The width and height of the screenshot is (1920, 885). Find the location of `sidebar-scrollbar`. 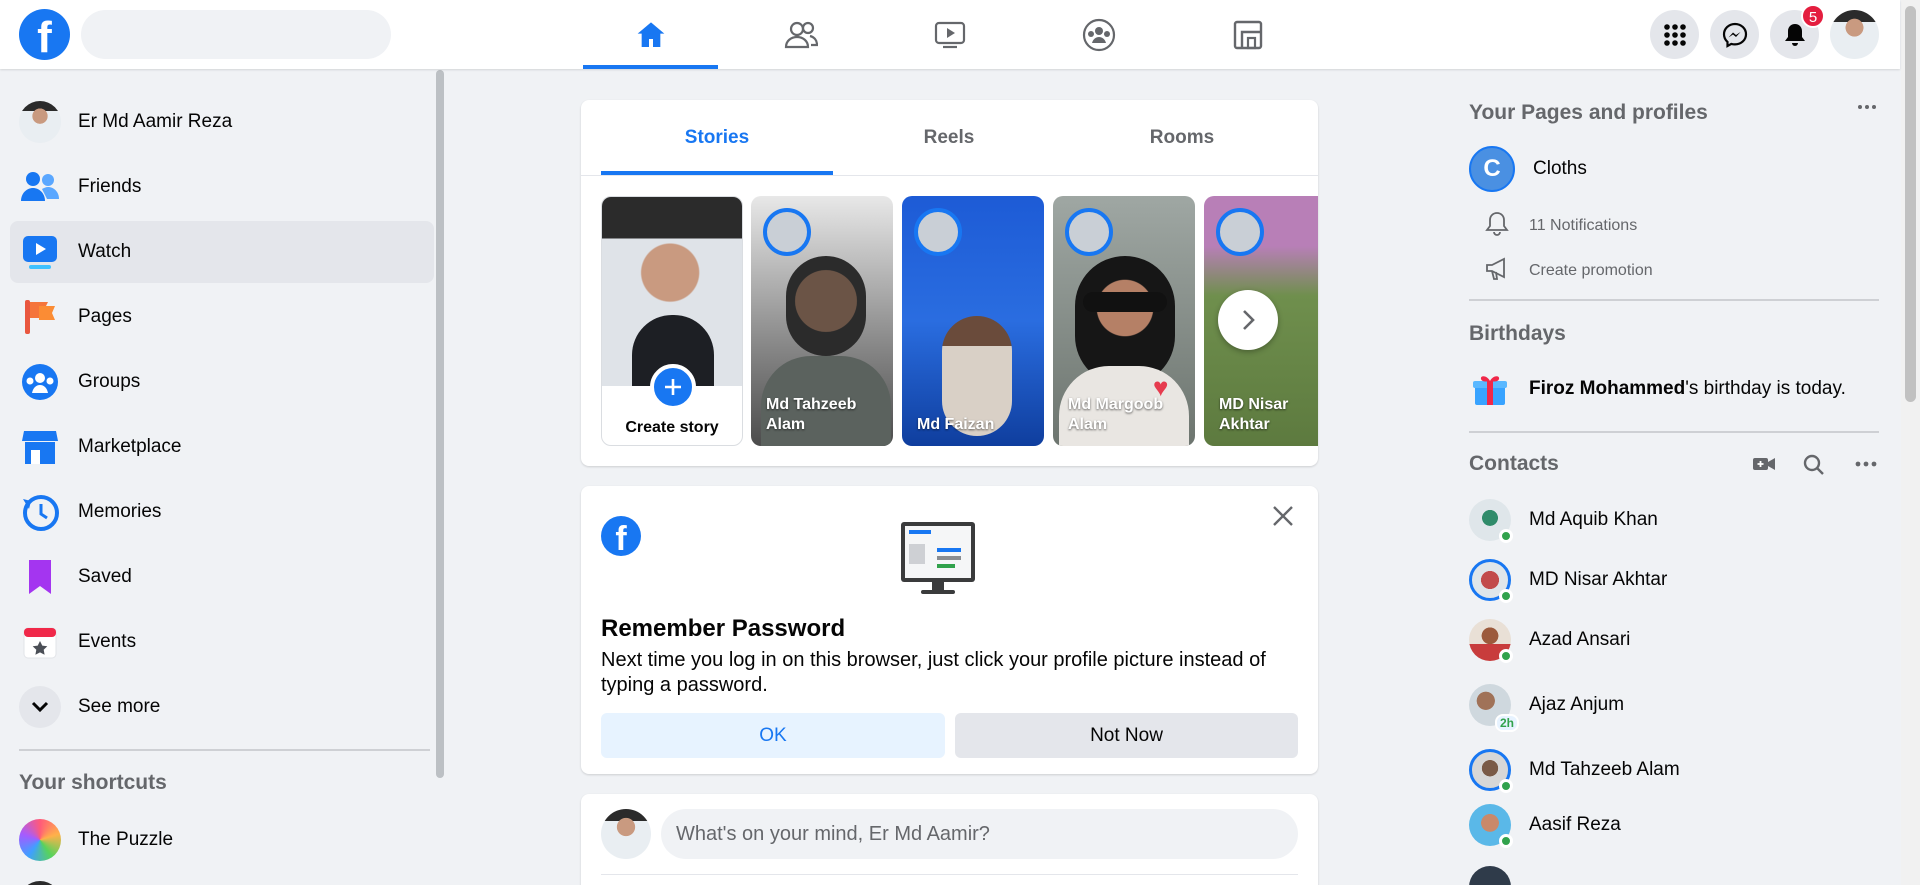

sidebar-scrollbar is located at coordinates (440, 424).